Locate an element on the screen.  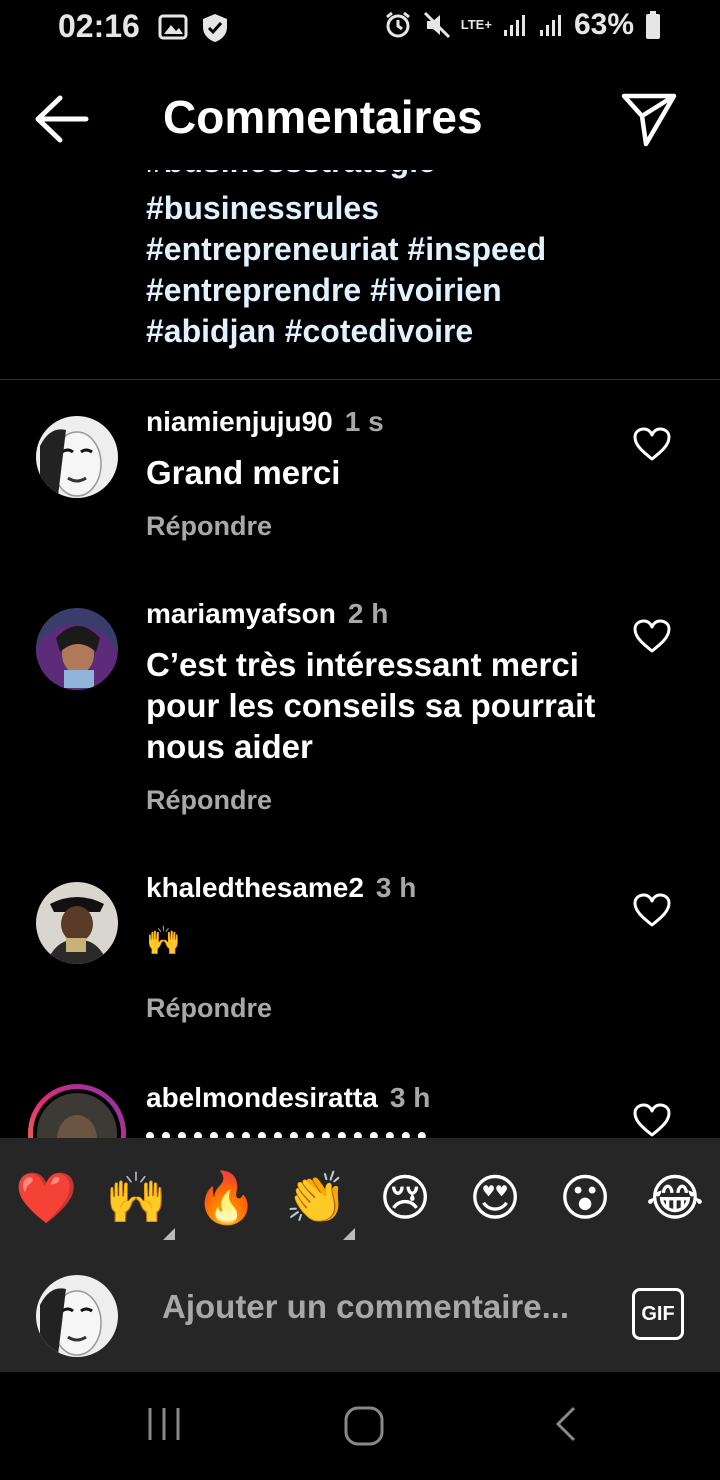
emoji-heart-eyes: 😍 is located at coordinates (495, 1198).